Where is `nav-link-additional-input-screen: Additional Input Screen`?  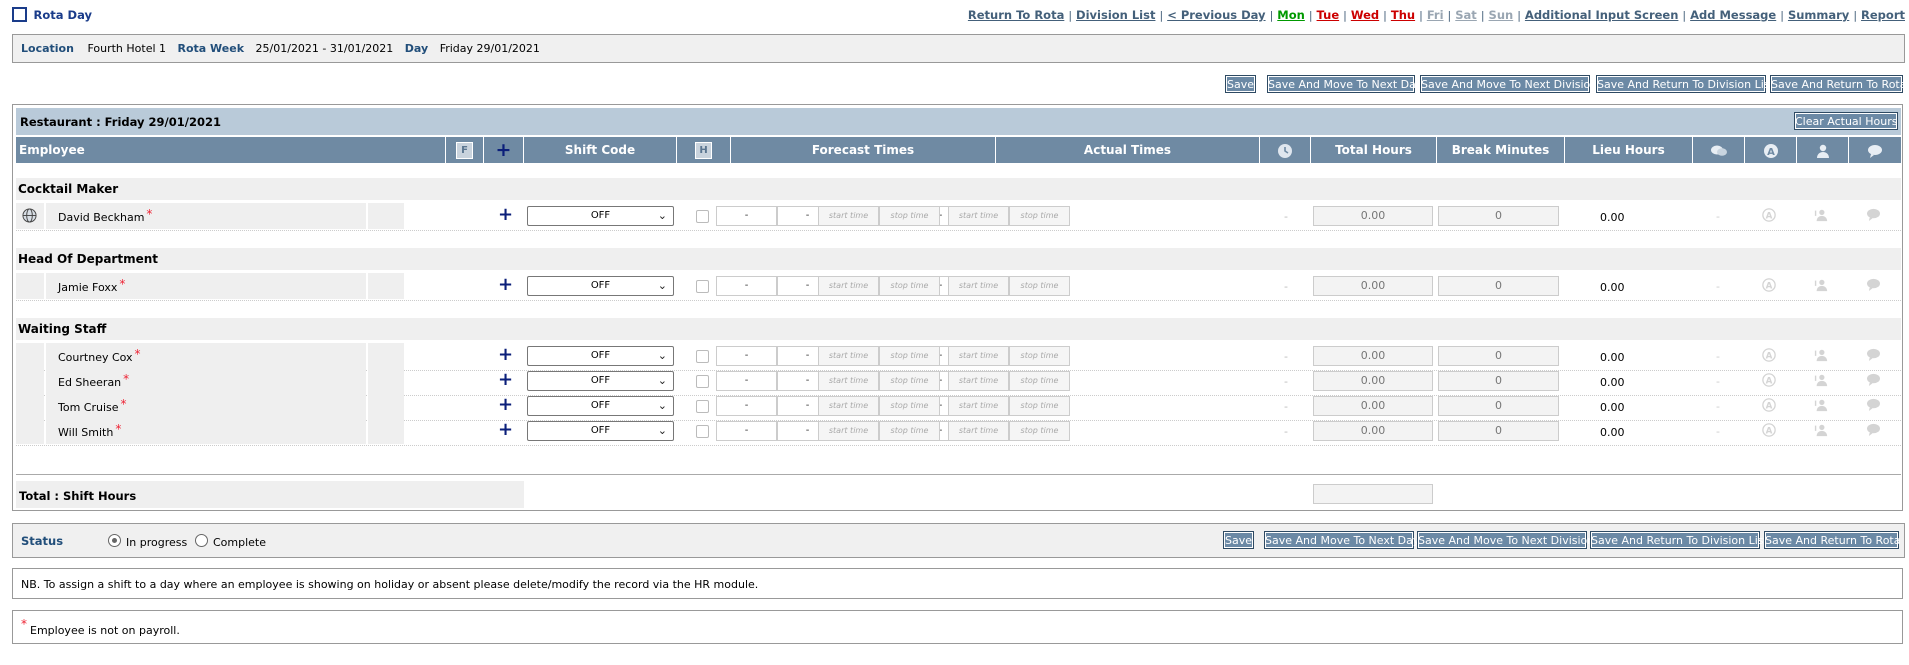 nav-link-additional-input-screen: Additional Input Screen is located at coordinates (1601, 15).